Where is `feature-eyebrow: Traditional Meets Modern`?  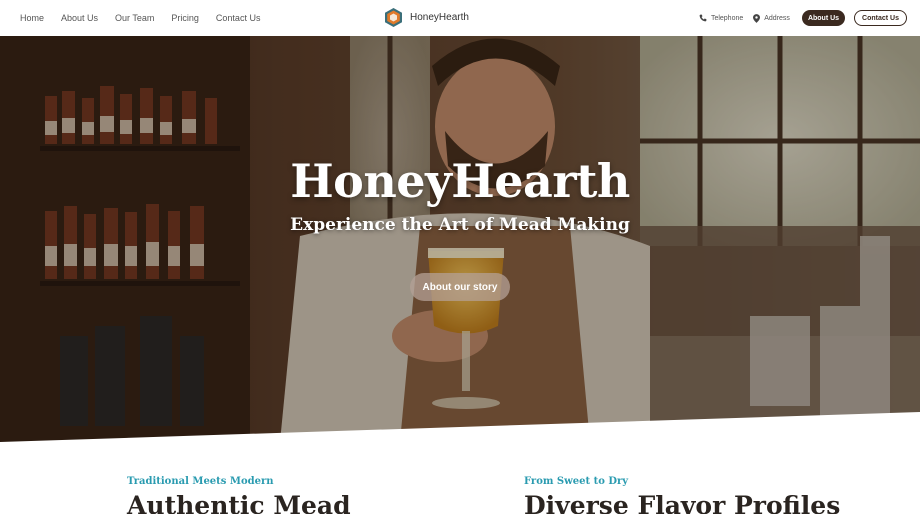 feature-eyebrow: Traditional Meets Modern is located at coordinates (200, 481).